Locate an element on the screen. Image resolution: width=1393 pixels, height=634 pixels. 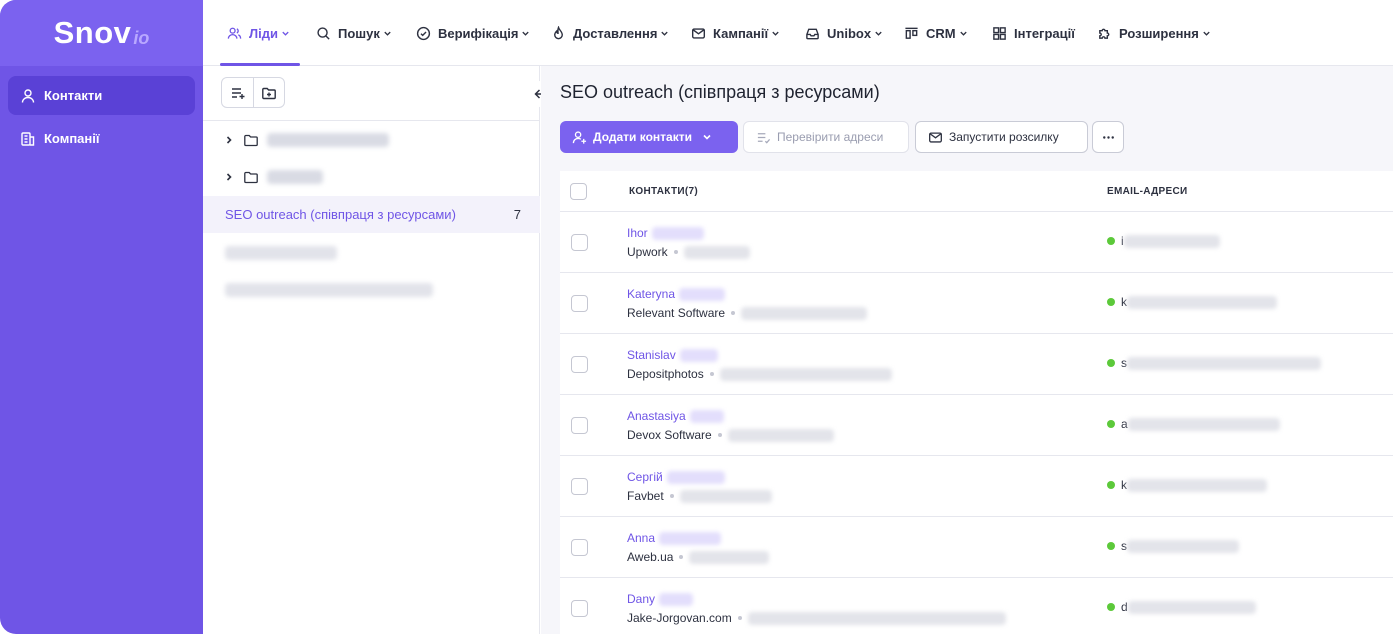
add-folder-button is located at coordinates (268, 92).